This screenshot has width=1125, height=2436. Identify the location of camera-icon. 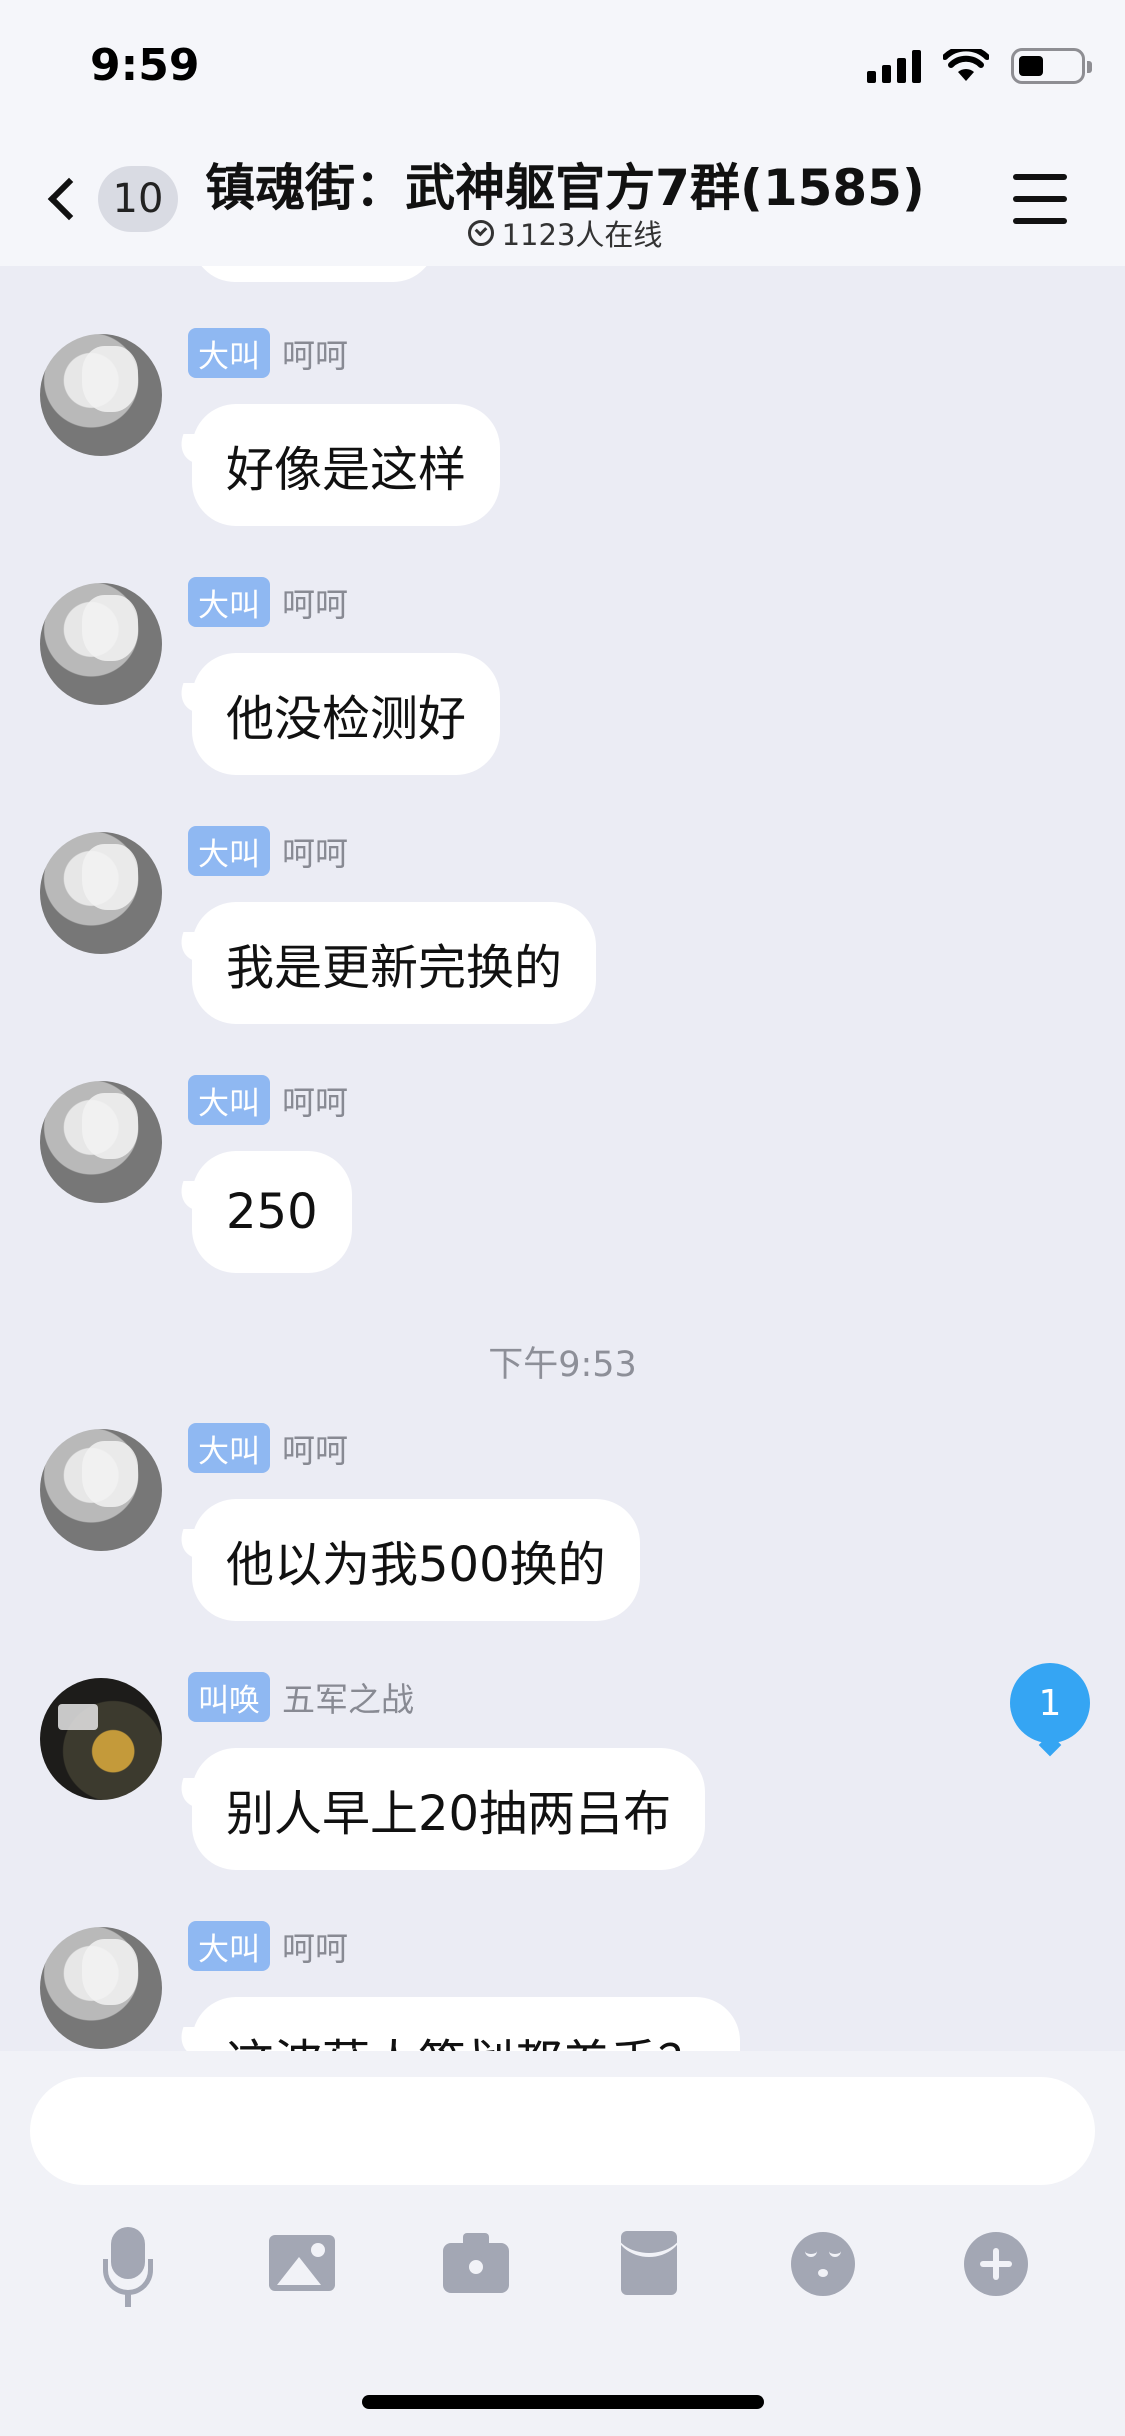
(476, 2264).